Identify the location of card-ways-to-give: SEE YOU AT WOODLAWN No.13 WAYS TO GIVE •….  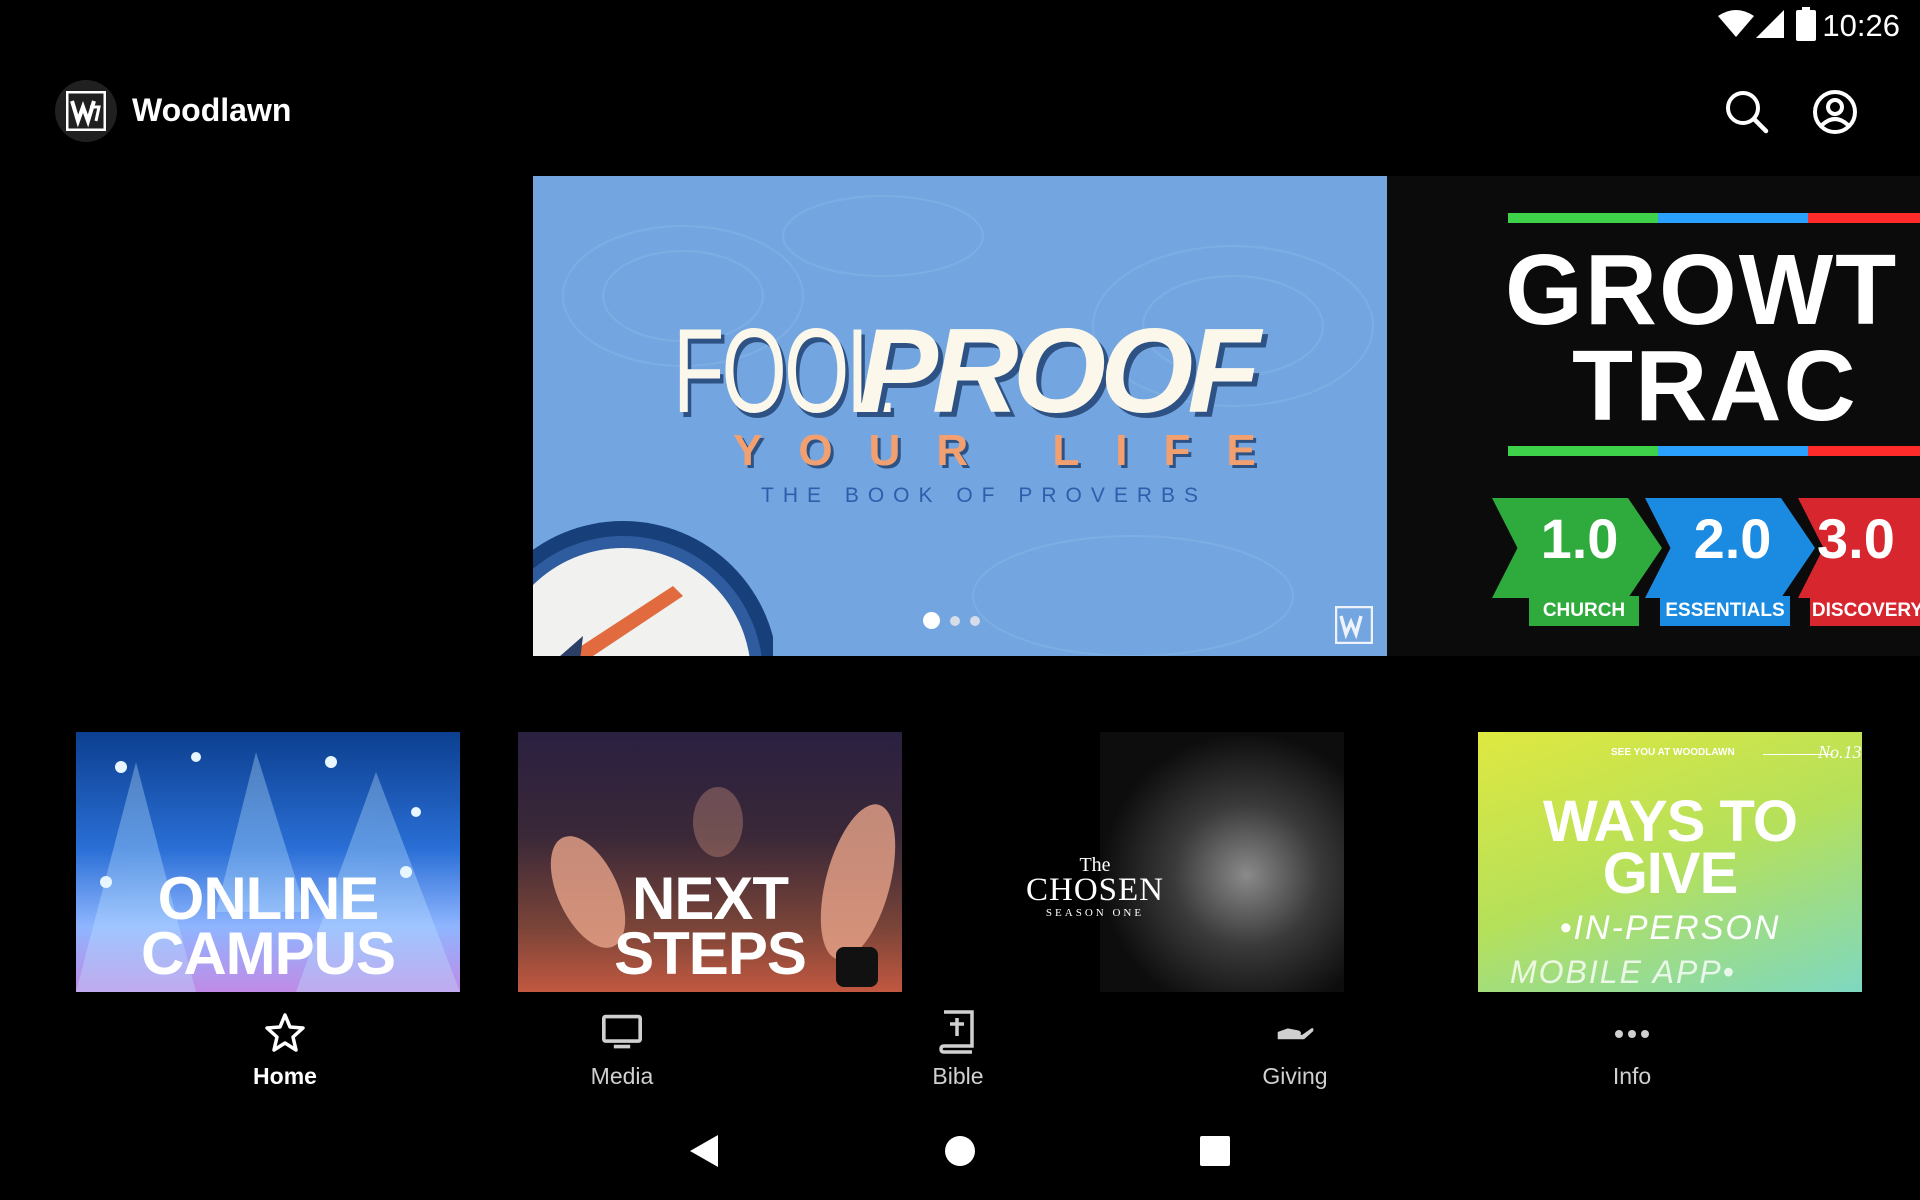
(1670, 862).